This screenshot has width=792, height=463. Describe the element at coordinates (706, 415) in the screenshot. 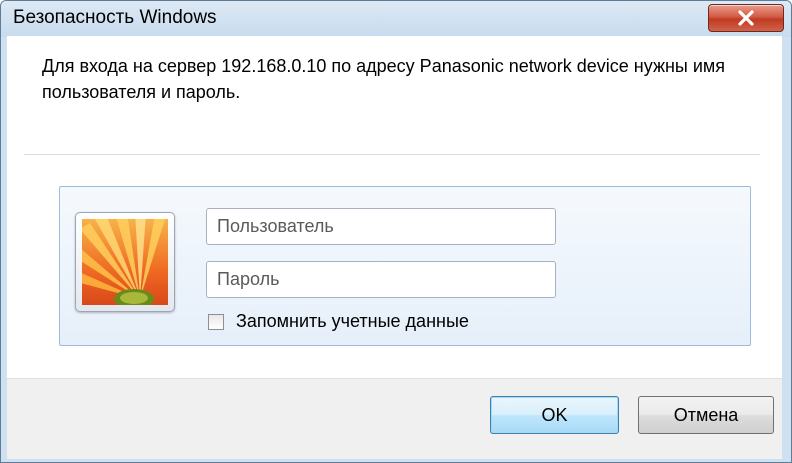

I see `cancel-button: Отмена` at that location.